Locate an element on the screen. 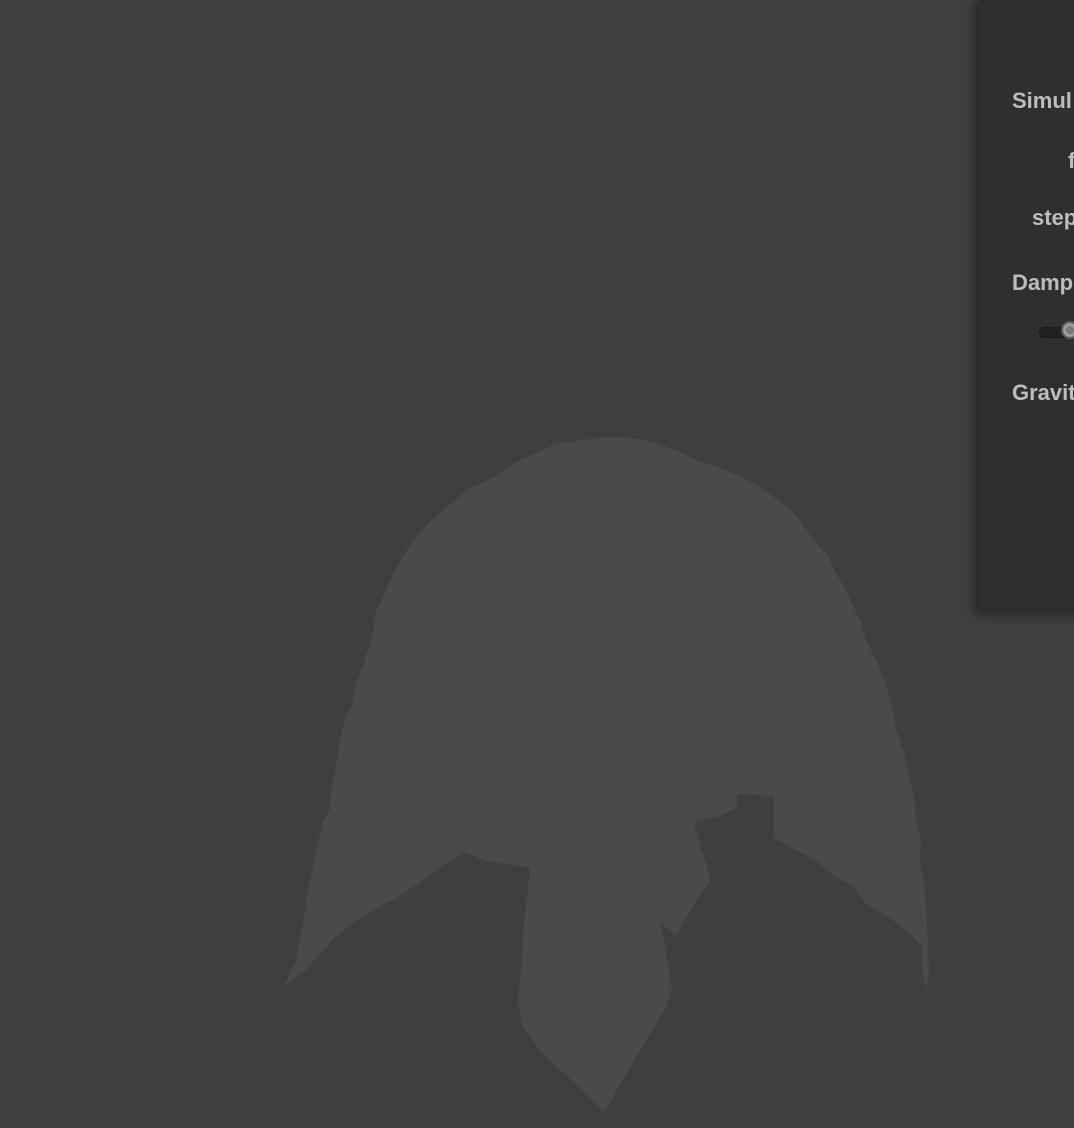 This screenshot has width=1074, height=1128. damping-slider is located at coordinates (1056, 330).